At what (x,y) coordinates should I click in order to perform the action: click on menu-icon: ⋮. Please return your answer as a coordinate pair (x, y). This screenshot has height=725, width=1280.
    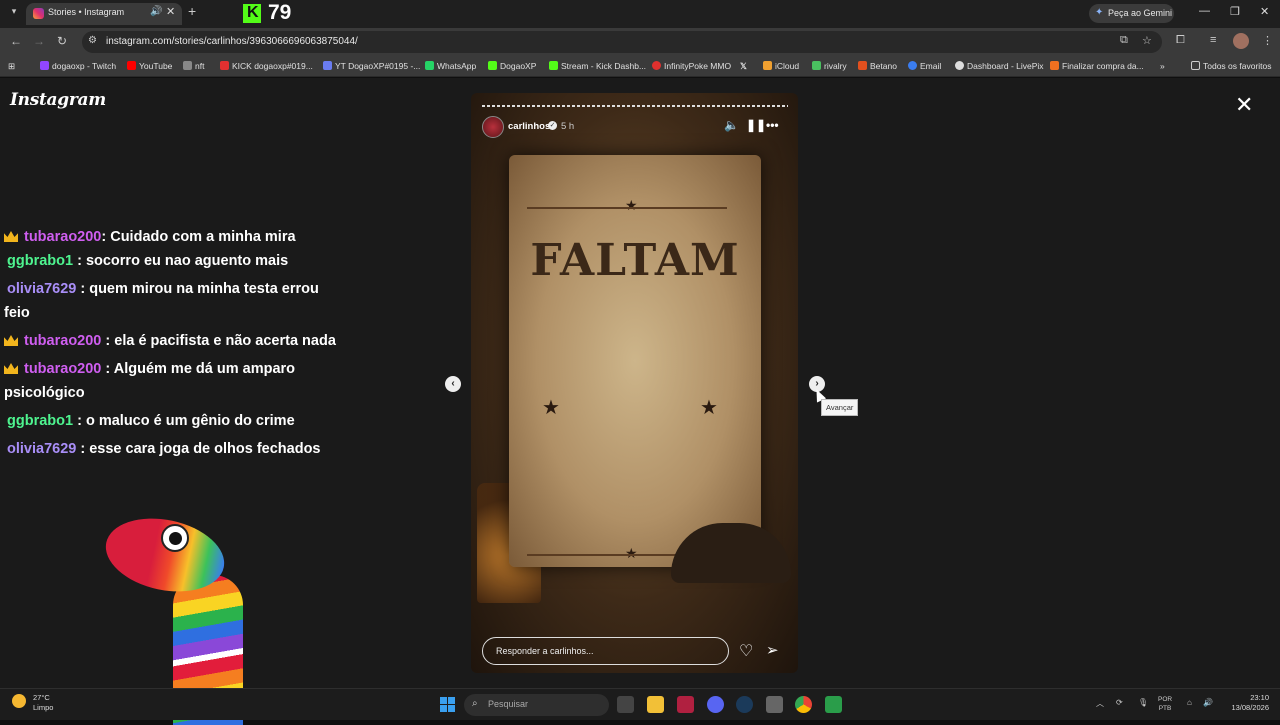
    Looking at the image, I should click on (1267, 40).